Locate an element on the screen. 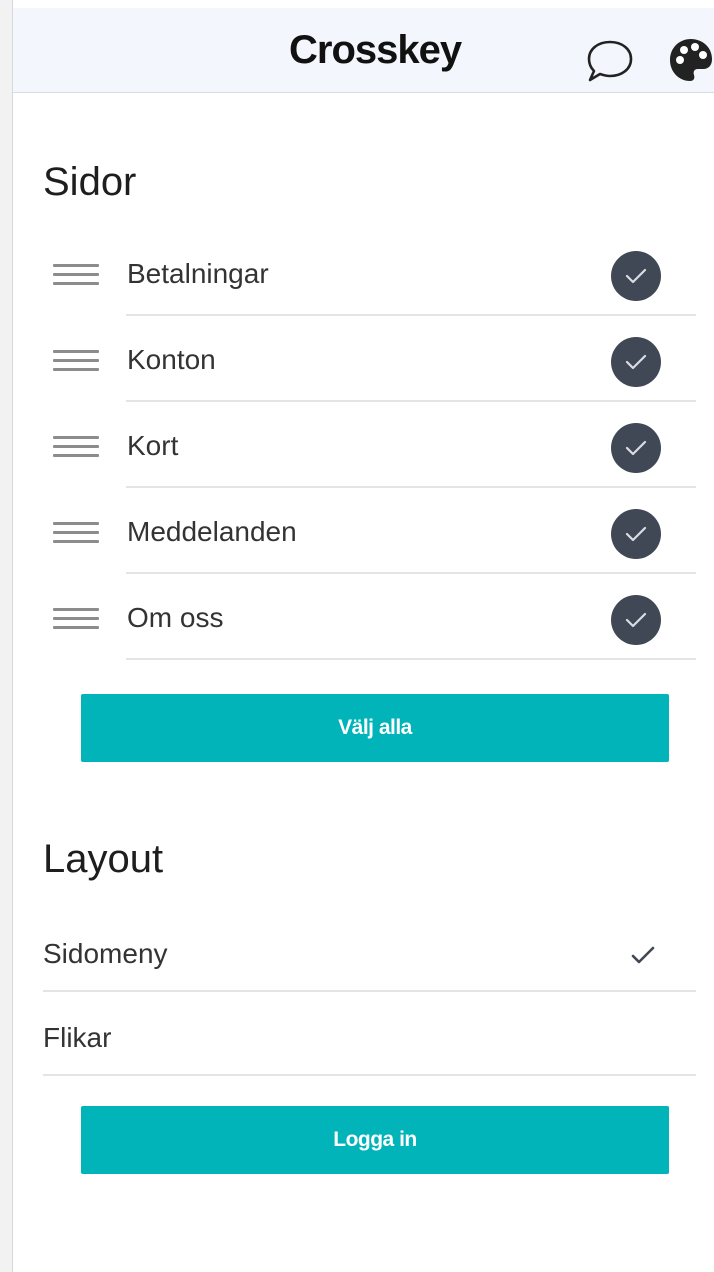  page-label: Om oss is located at coordinates (175, 617).